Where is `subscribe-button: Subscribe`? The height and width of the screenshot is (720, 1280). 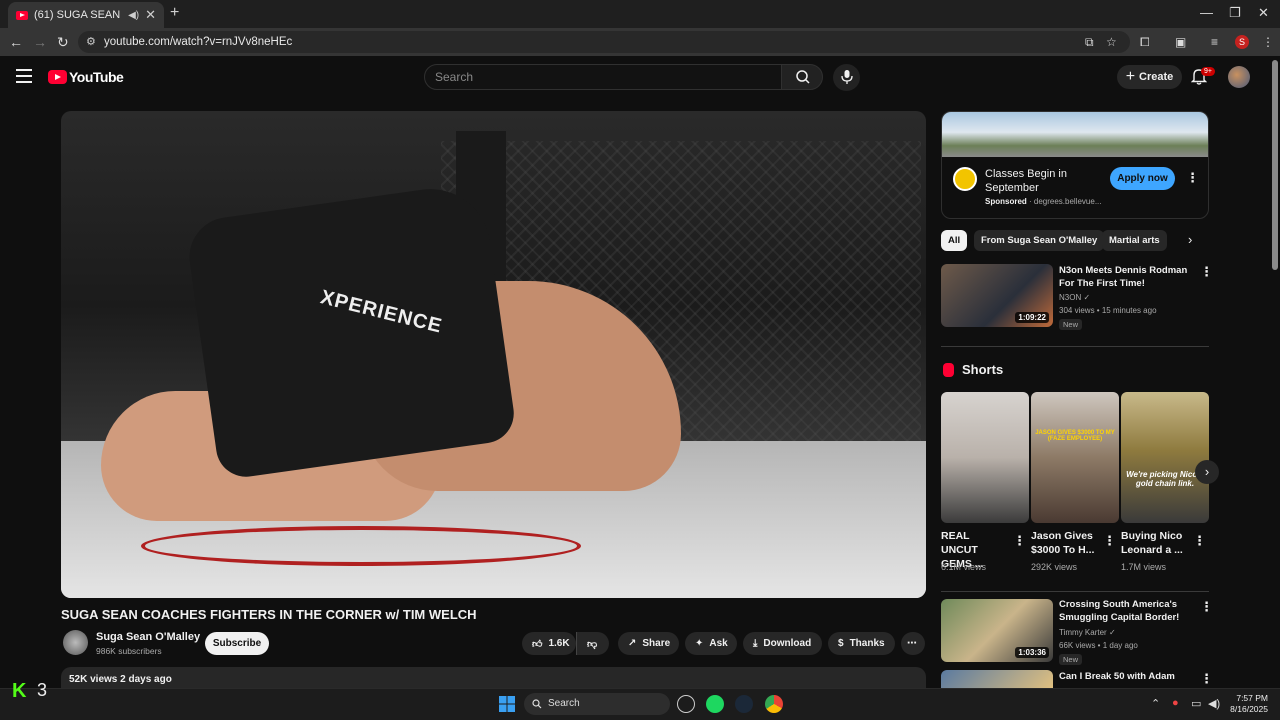 subscribe-button: Subscribe is located at coordinates (237, 643).